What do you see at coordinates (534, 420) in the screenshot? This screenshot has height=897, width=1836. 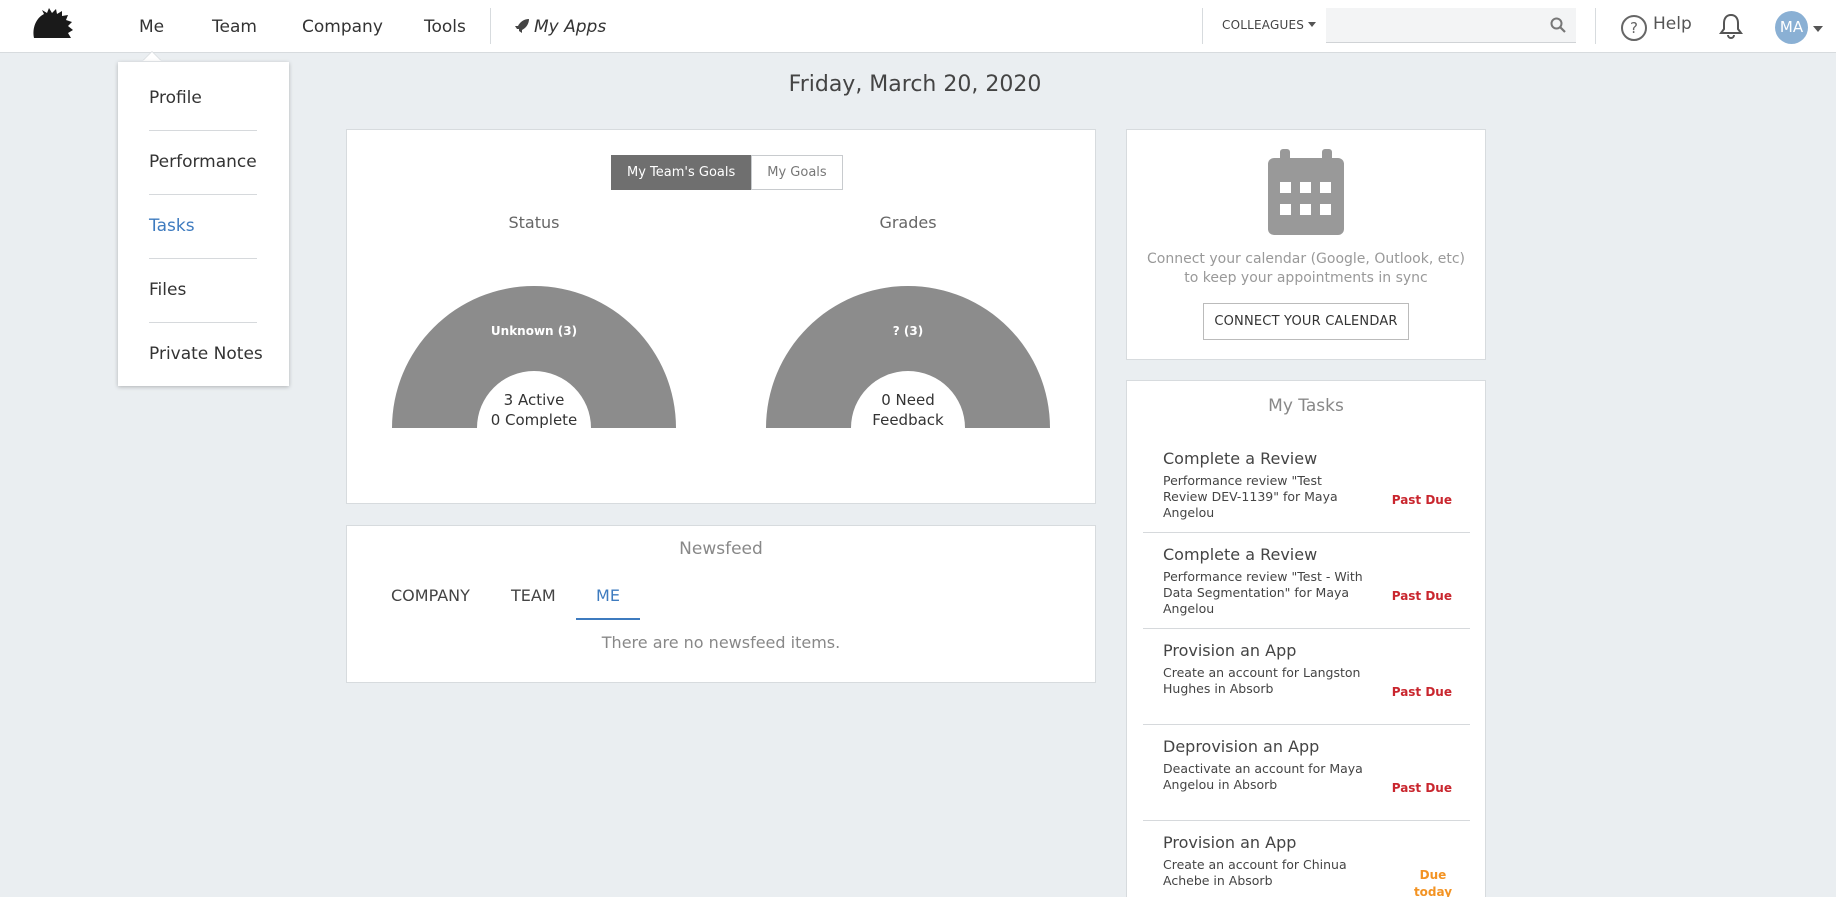 I see `status-complete-count: 0 Complete` at bounding box center [534, 420].